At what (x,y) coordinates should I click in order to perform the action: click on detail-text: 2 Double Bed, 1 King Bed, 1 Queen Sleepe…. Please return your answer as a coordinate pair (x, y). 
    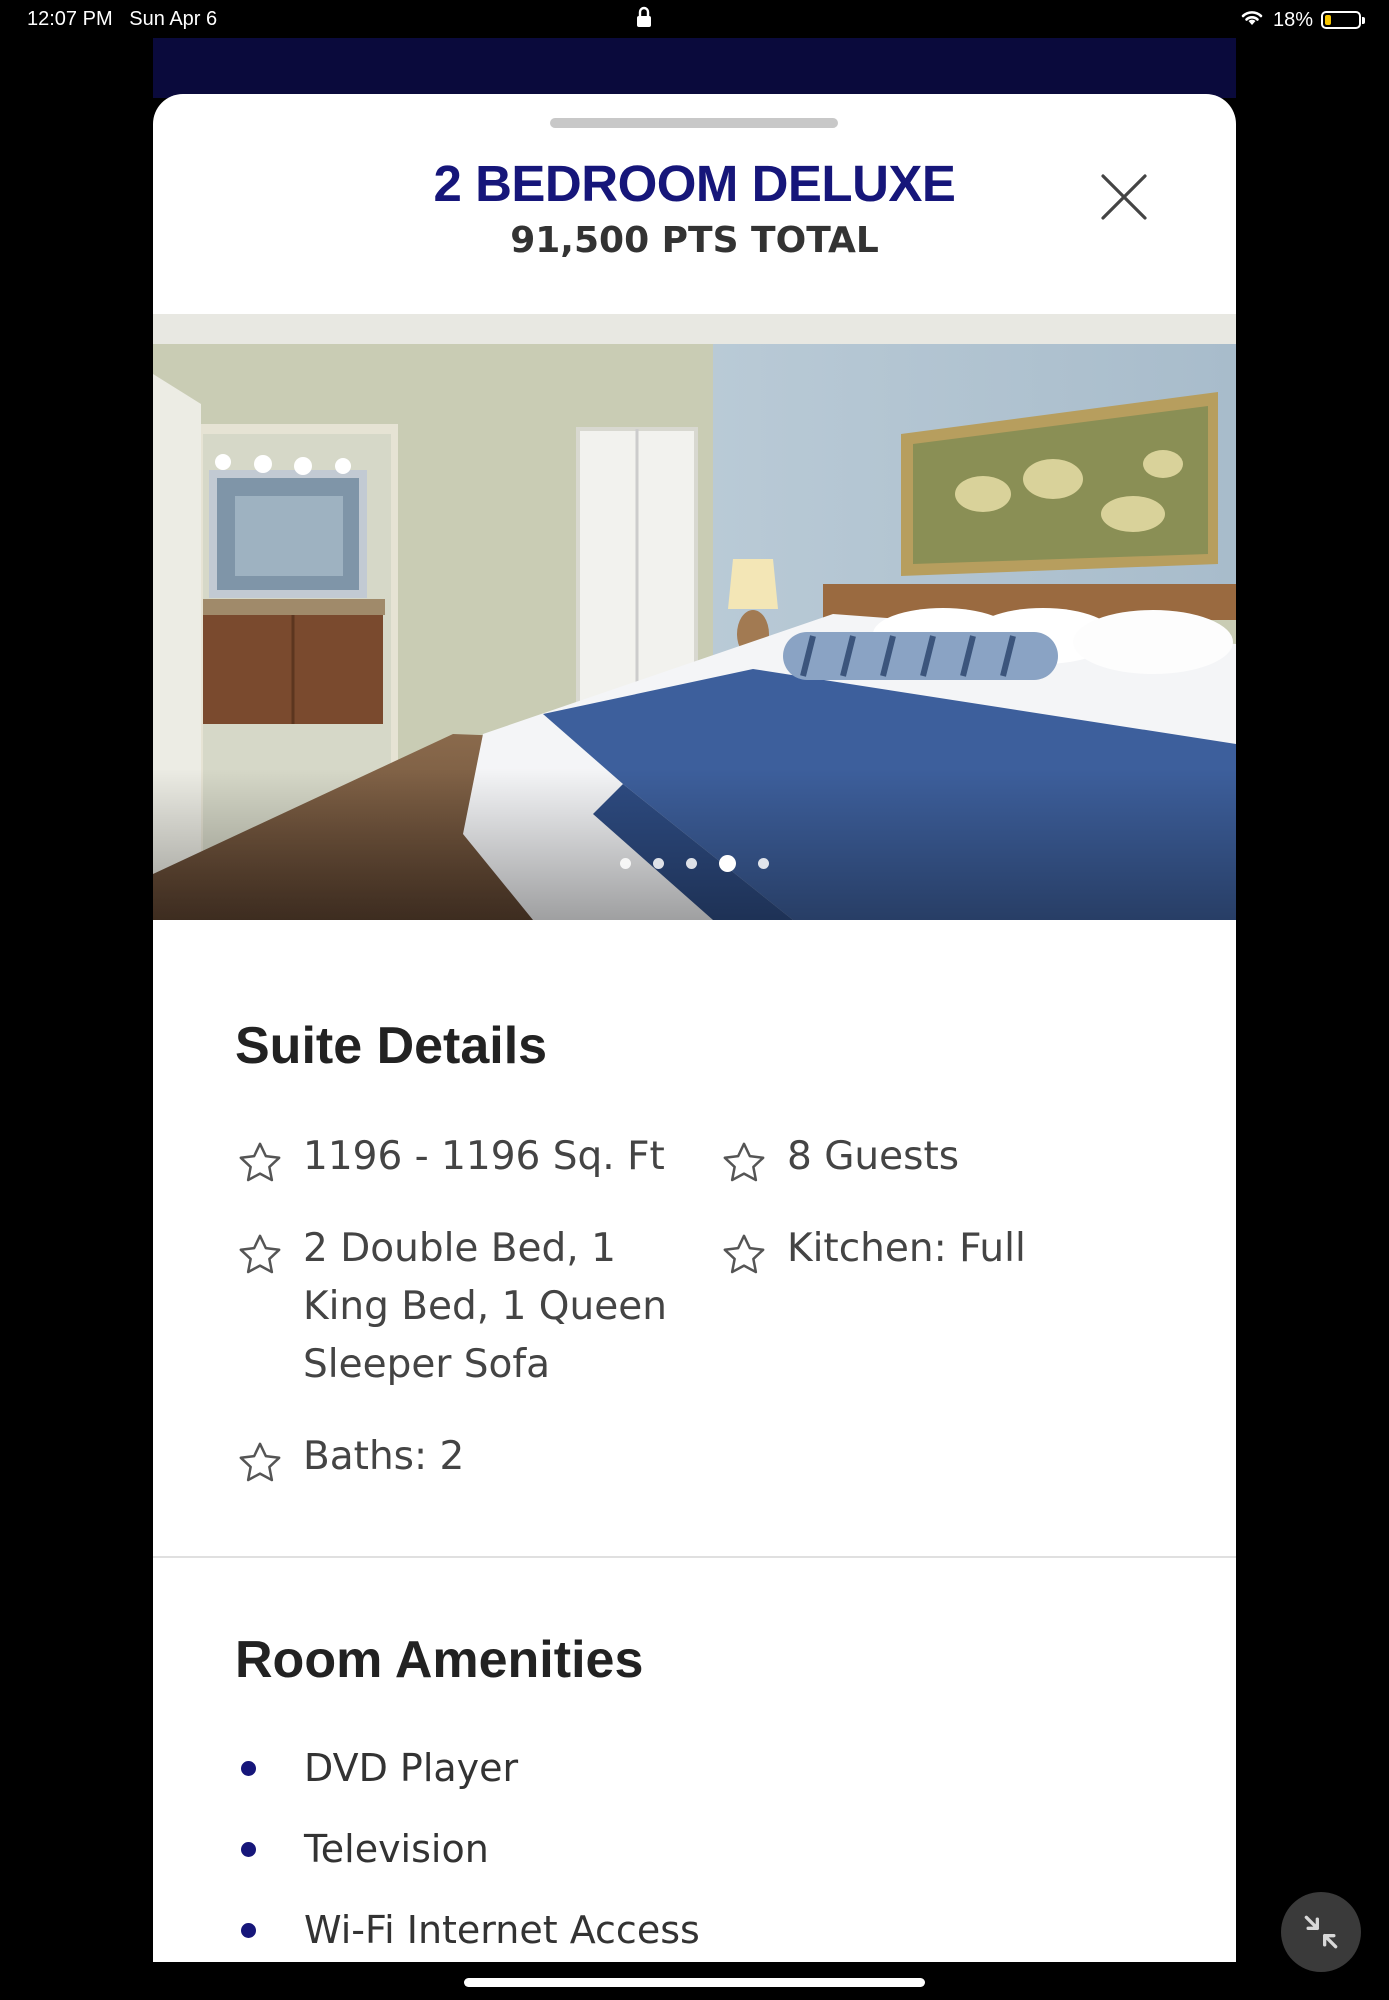
    Looking at the image, I should click on (485, 1306).